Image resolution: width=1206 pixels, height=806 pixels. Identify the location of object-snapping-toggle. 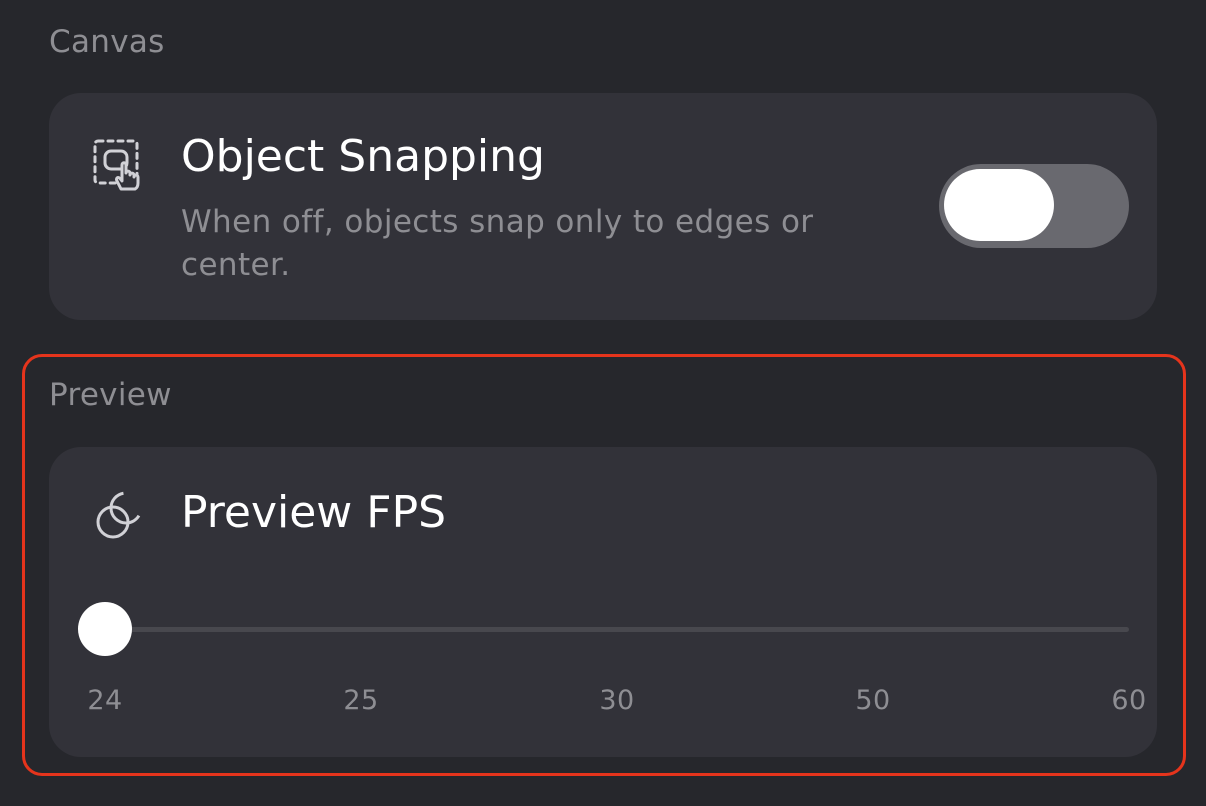
(1034, 206).